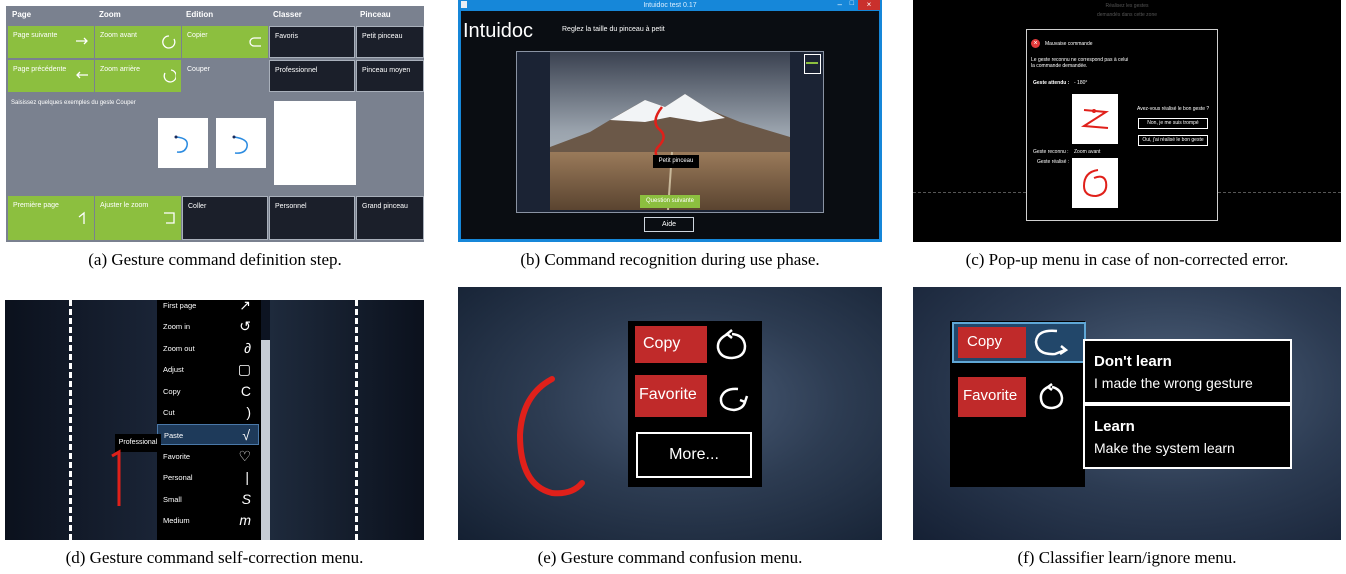 The image size is (1346, 574). Describe the element at coordinates (385, 206) in the screenshot. I see `tile-label: Grand pinceau` at that location.